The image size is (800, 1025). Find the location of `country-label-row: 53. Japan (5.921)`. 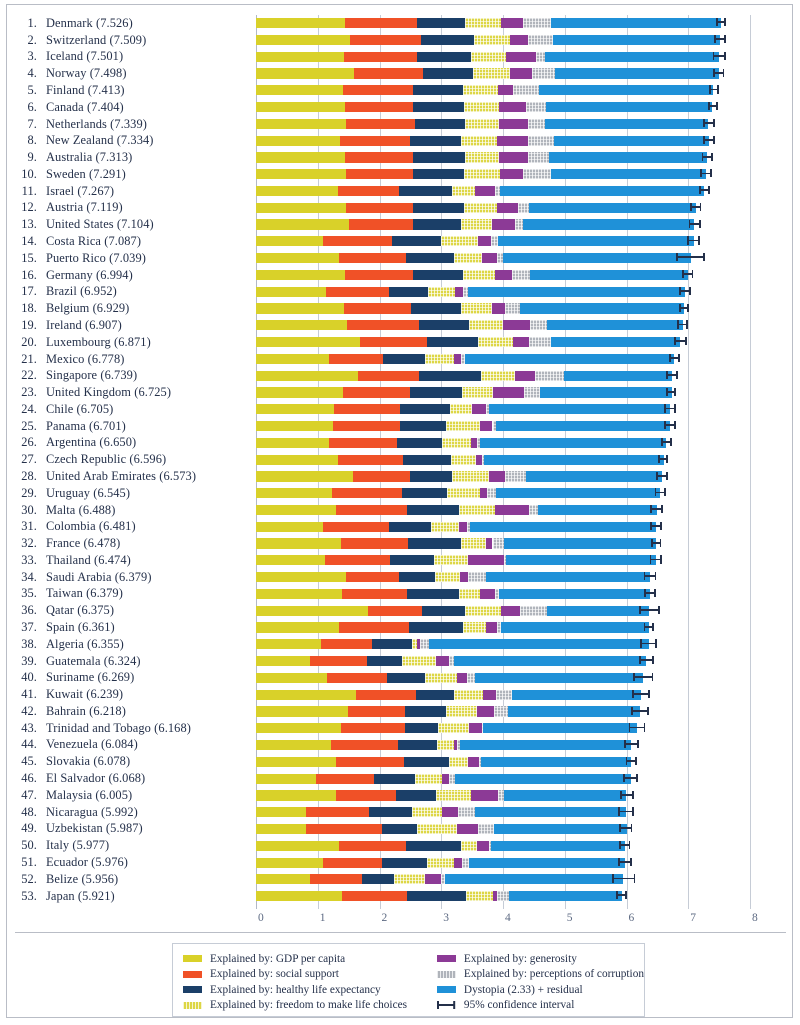

country-label-row: 53. Japan (5.921) is located at coordinates (131, 896).